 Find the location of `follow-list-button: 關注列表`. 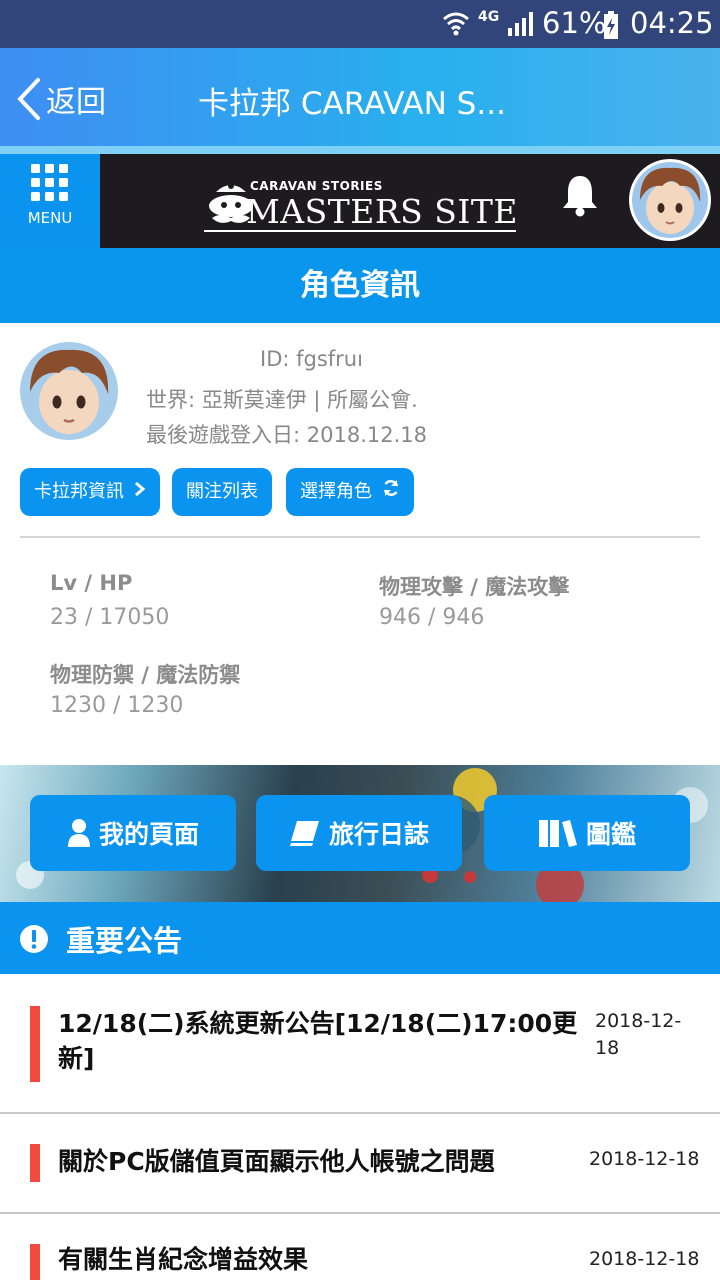

follow-list-button: 關注列表 is located at coordinates (222, 492).